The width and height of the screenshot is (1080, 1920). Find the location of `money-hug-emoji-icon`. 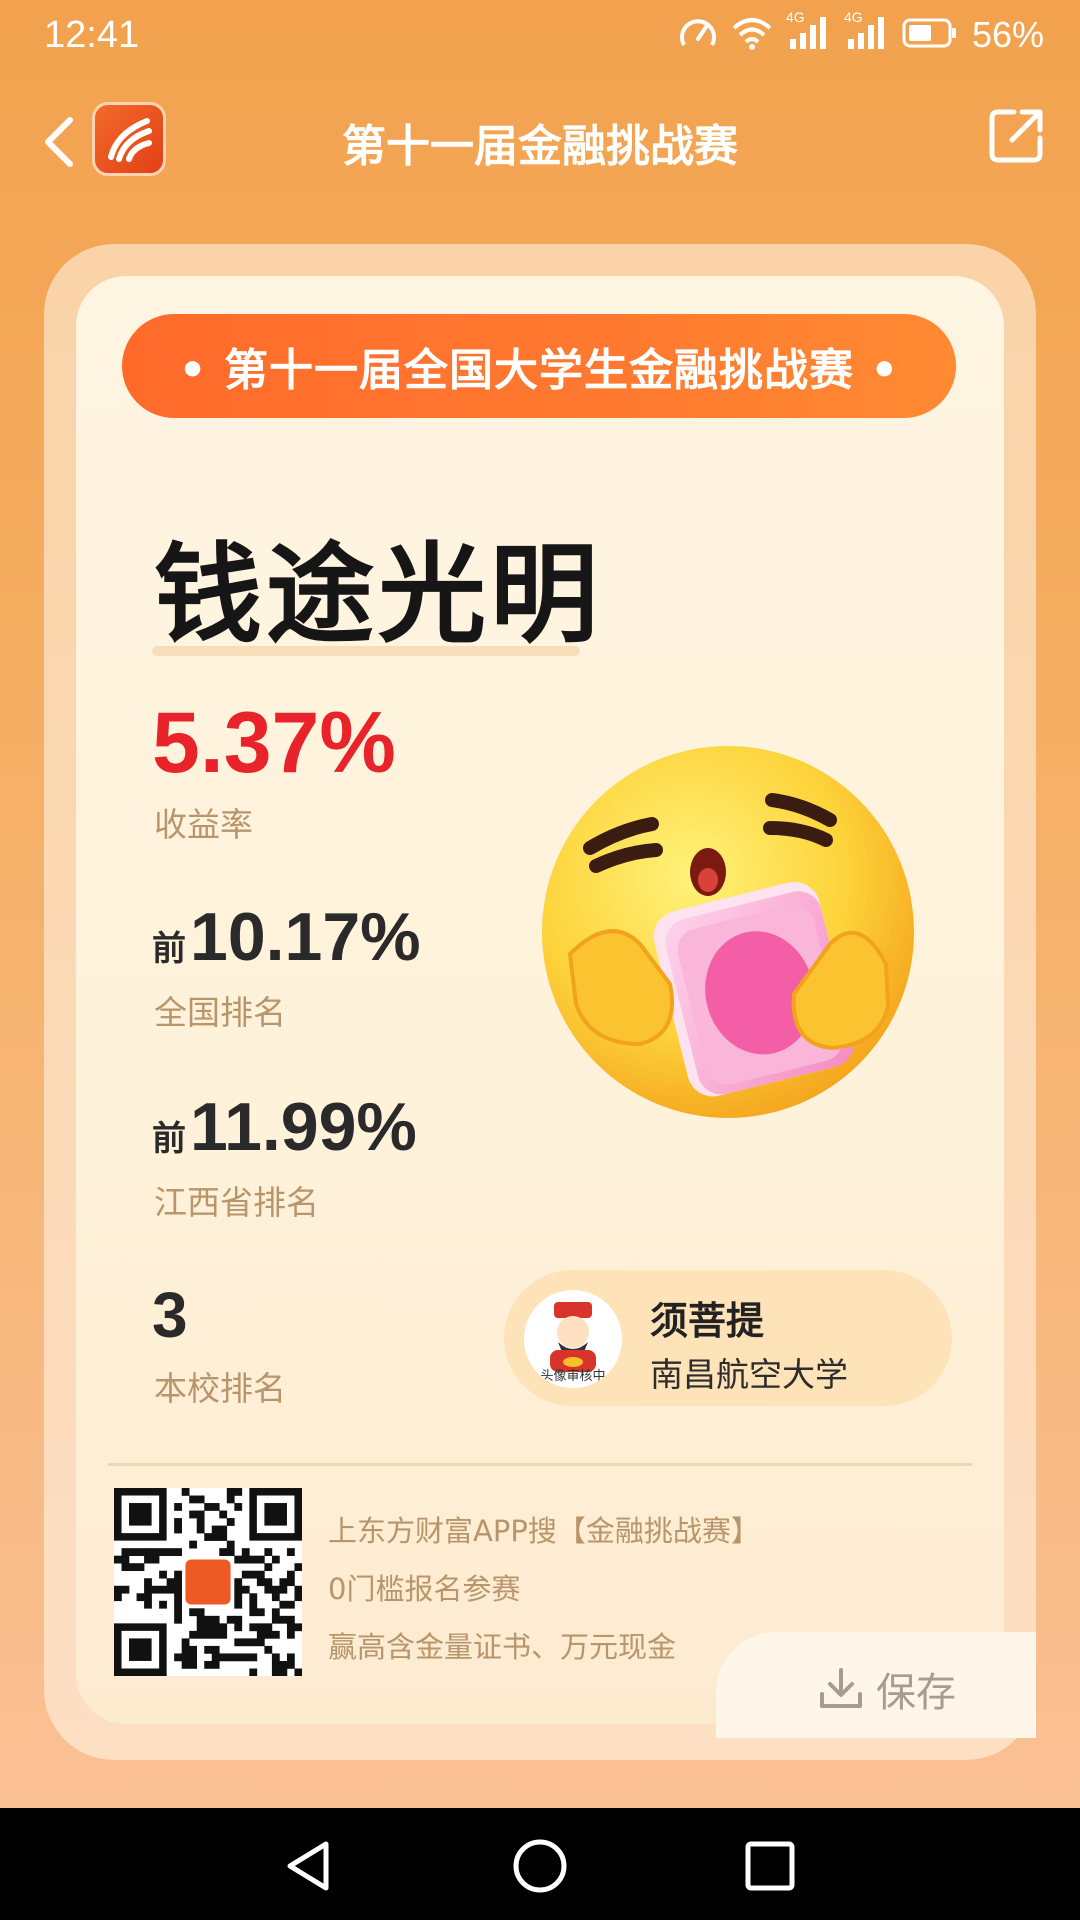

money-hug-emoji-icon is located at coordinates (728, 932).